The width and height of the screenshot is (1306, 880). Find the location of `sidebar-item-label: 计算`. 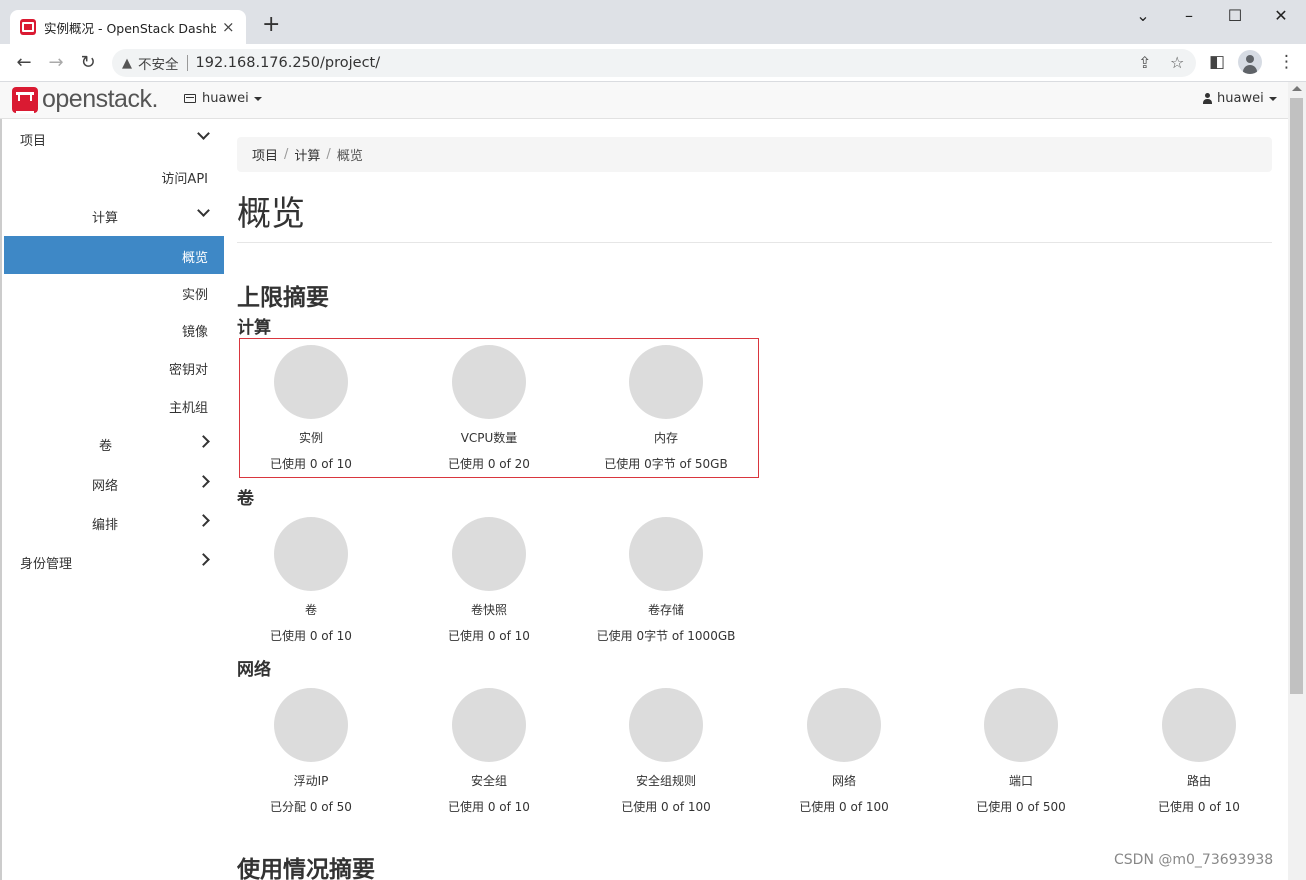

sidebar-item-label: 计算 is located at coordinates (105, 218).